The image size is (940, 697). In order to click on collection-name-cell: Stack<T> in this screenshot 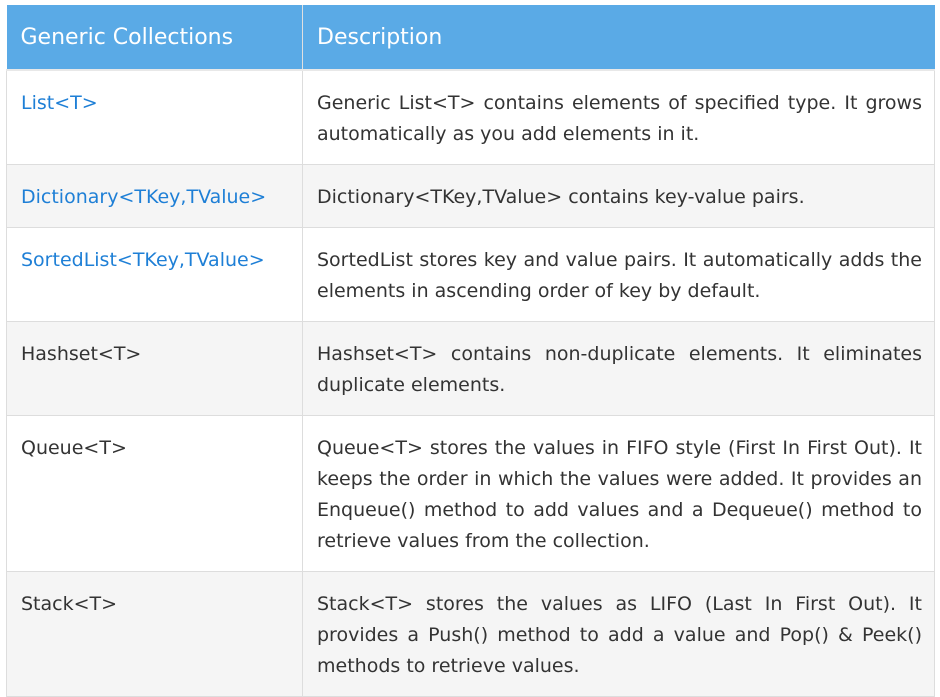, I will do `click(154, 634)`.